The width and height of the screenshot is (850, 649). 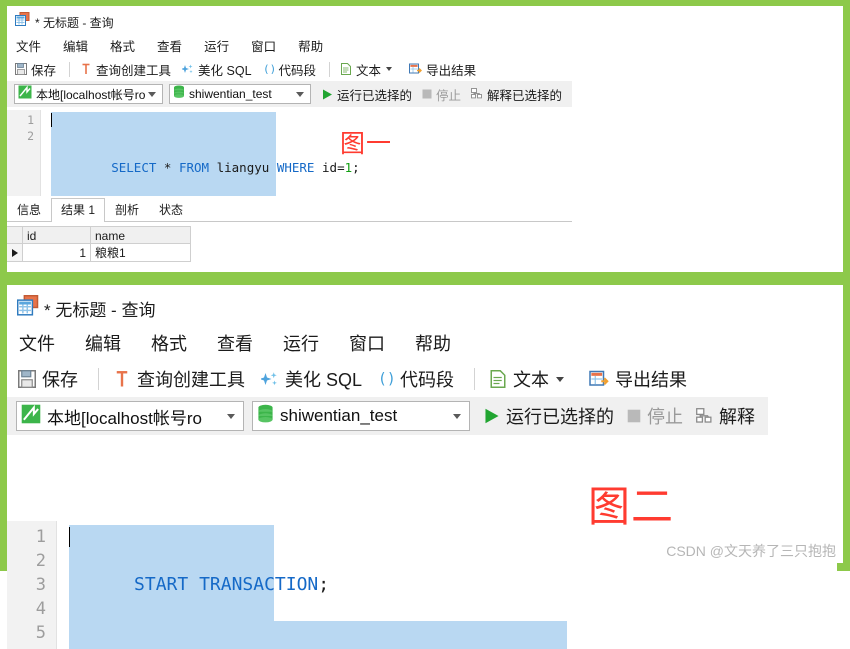 I want to click on beautify-sql-label: 美化 SQL, so click(x=324, y=380).